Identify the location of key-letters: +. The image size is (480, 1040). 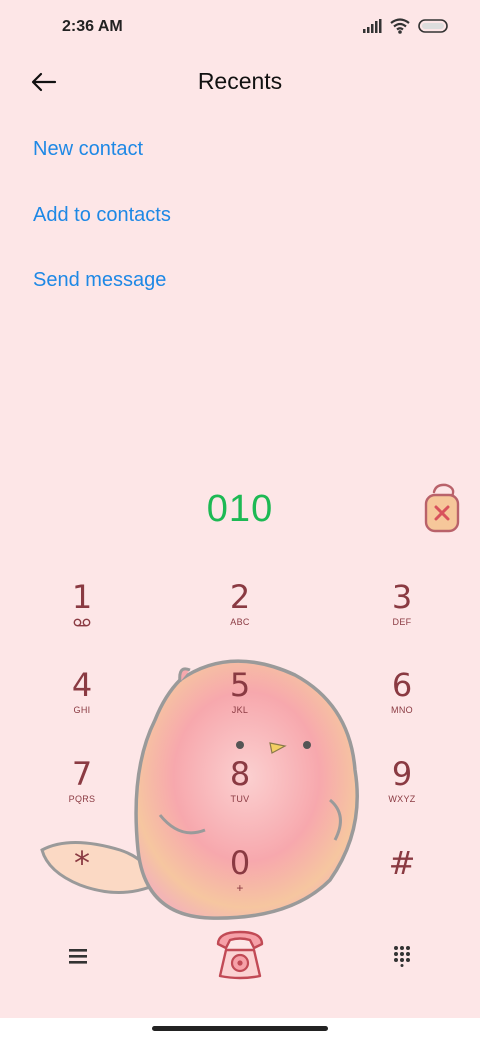
(240, 888).